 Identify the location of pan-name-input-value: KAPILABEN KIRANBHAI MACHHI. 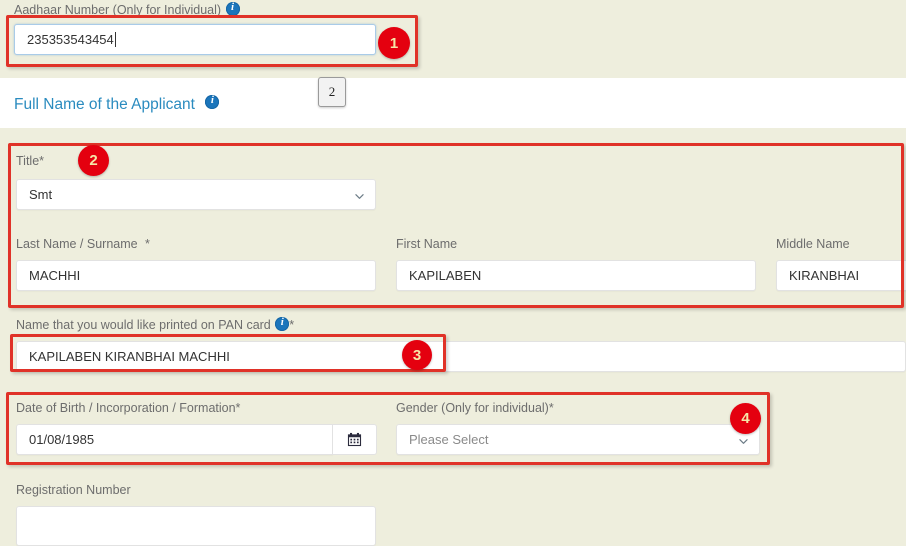
(129, 356).